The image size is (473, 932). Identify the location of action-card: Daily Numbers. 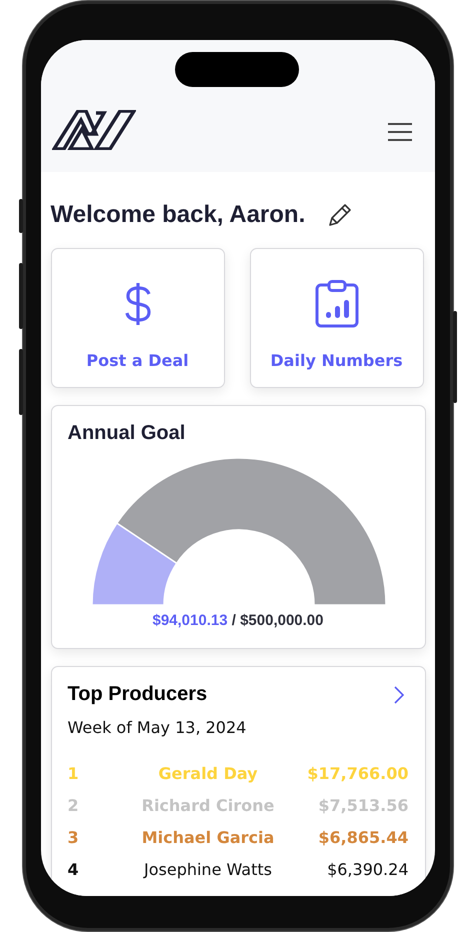
(337, 318).